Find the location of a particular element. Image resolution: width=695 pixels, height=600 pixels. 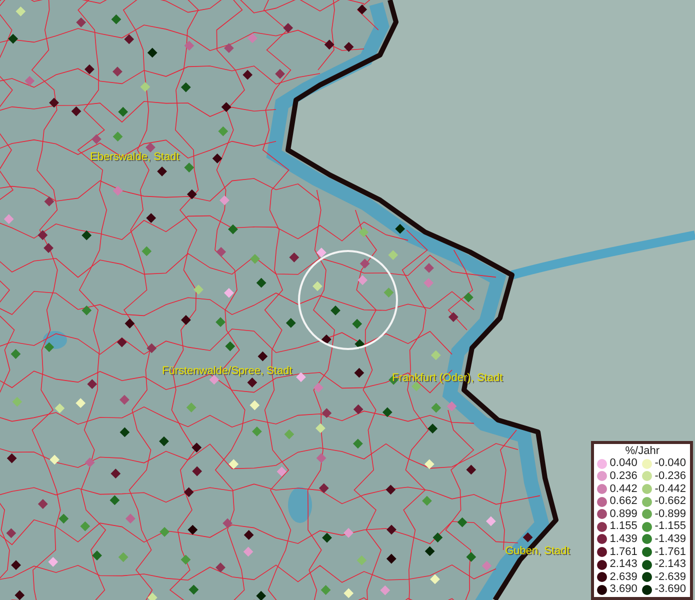

legend-value: -0.236 is located at coordinates (670, 476).